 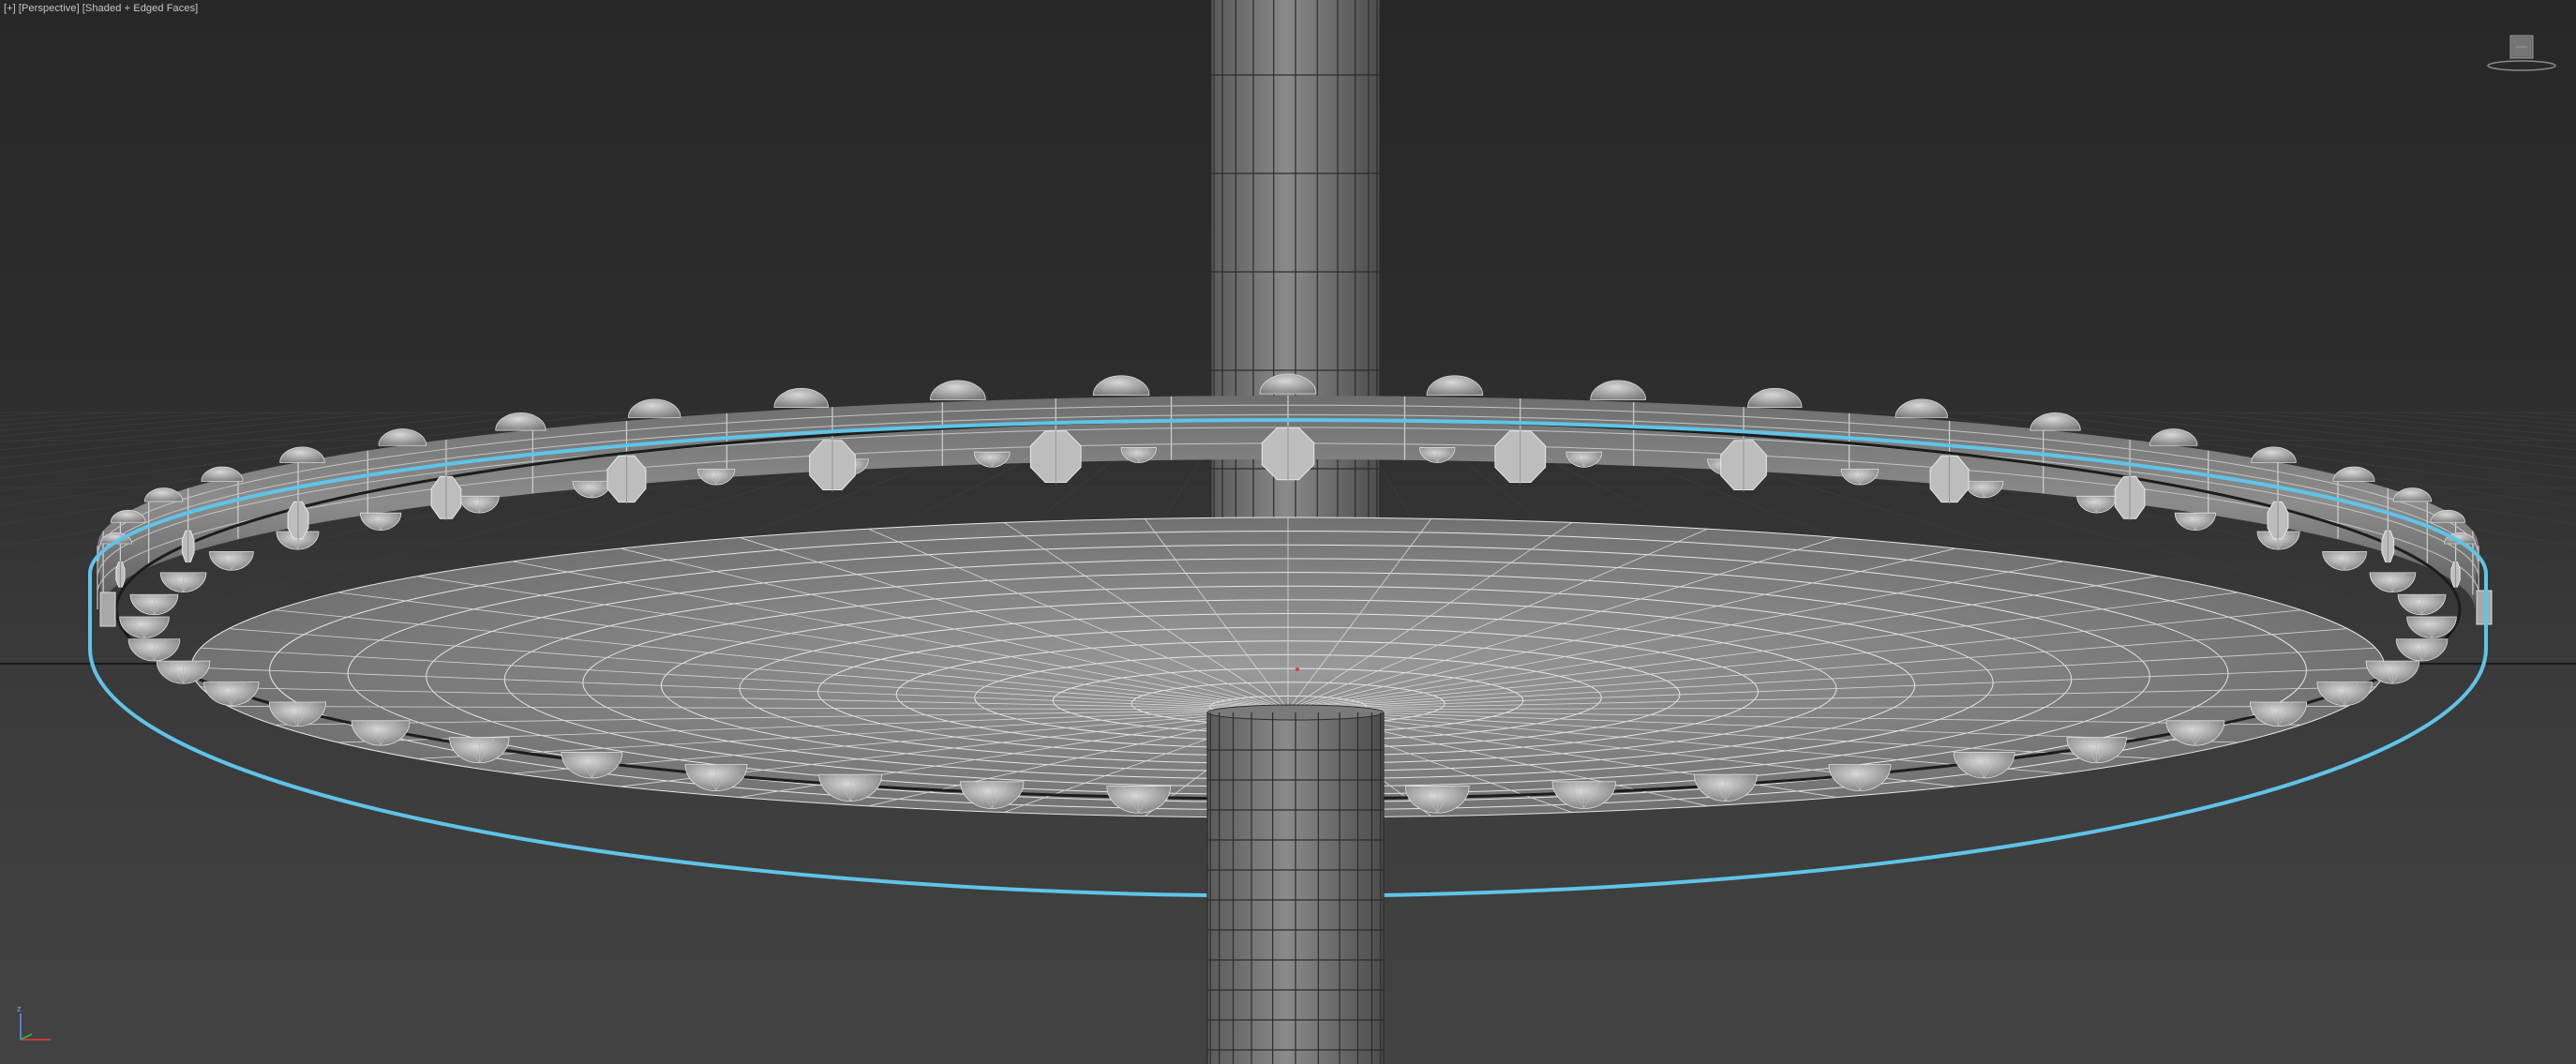 What do you see at coordinates (2522, 51) in the screenshot?
I see `viewcube-icon` at bounding box center [2522, 51].